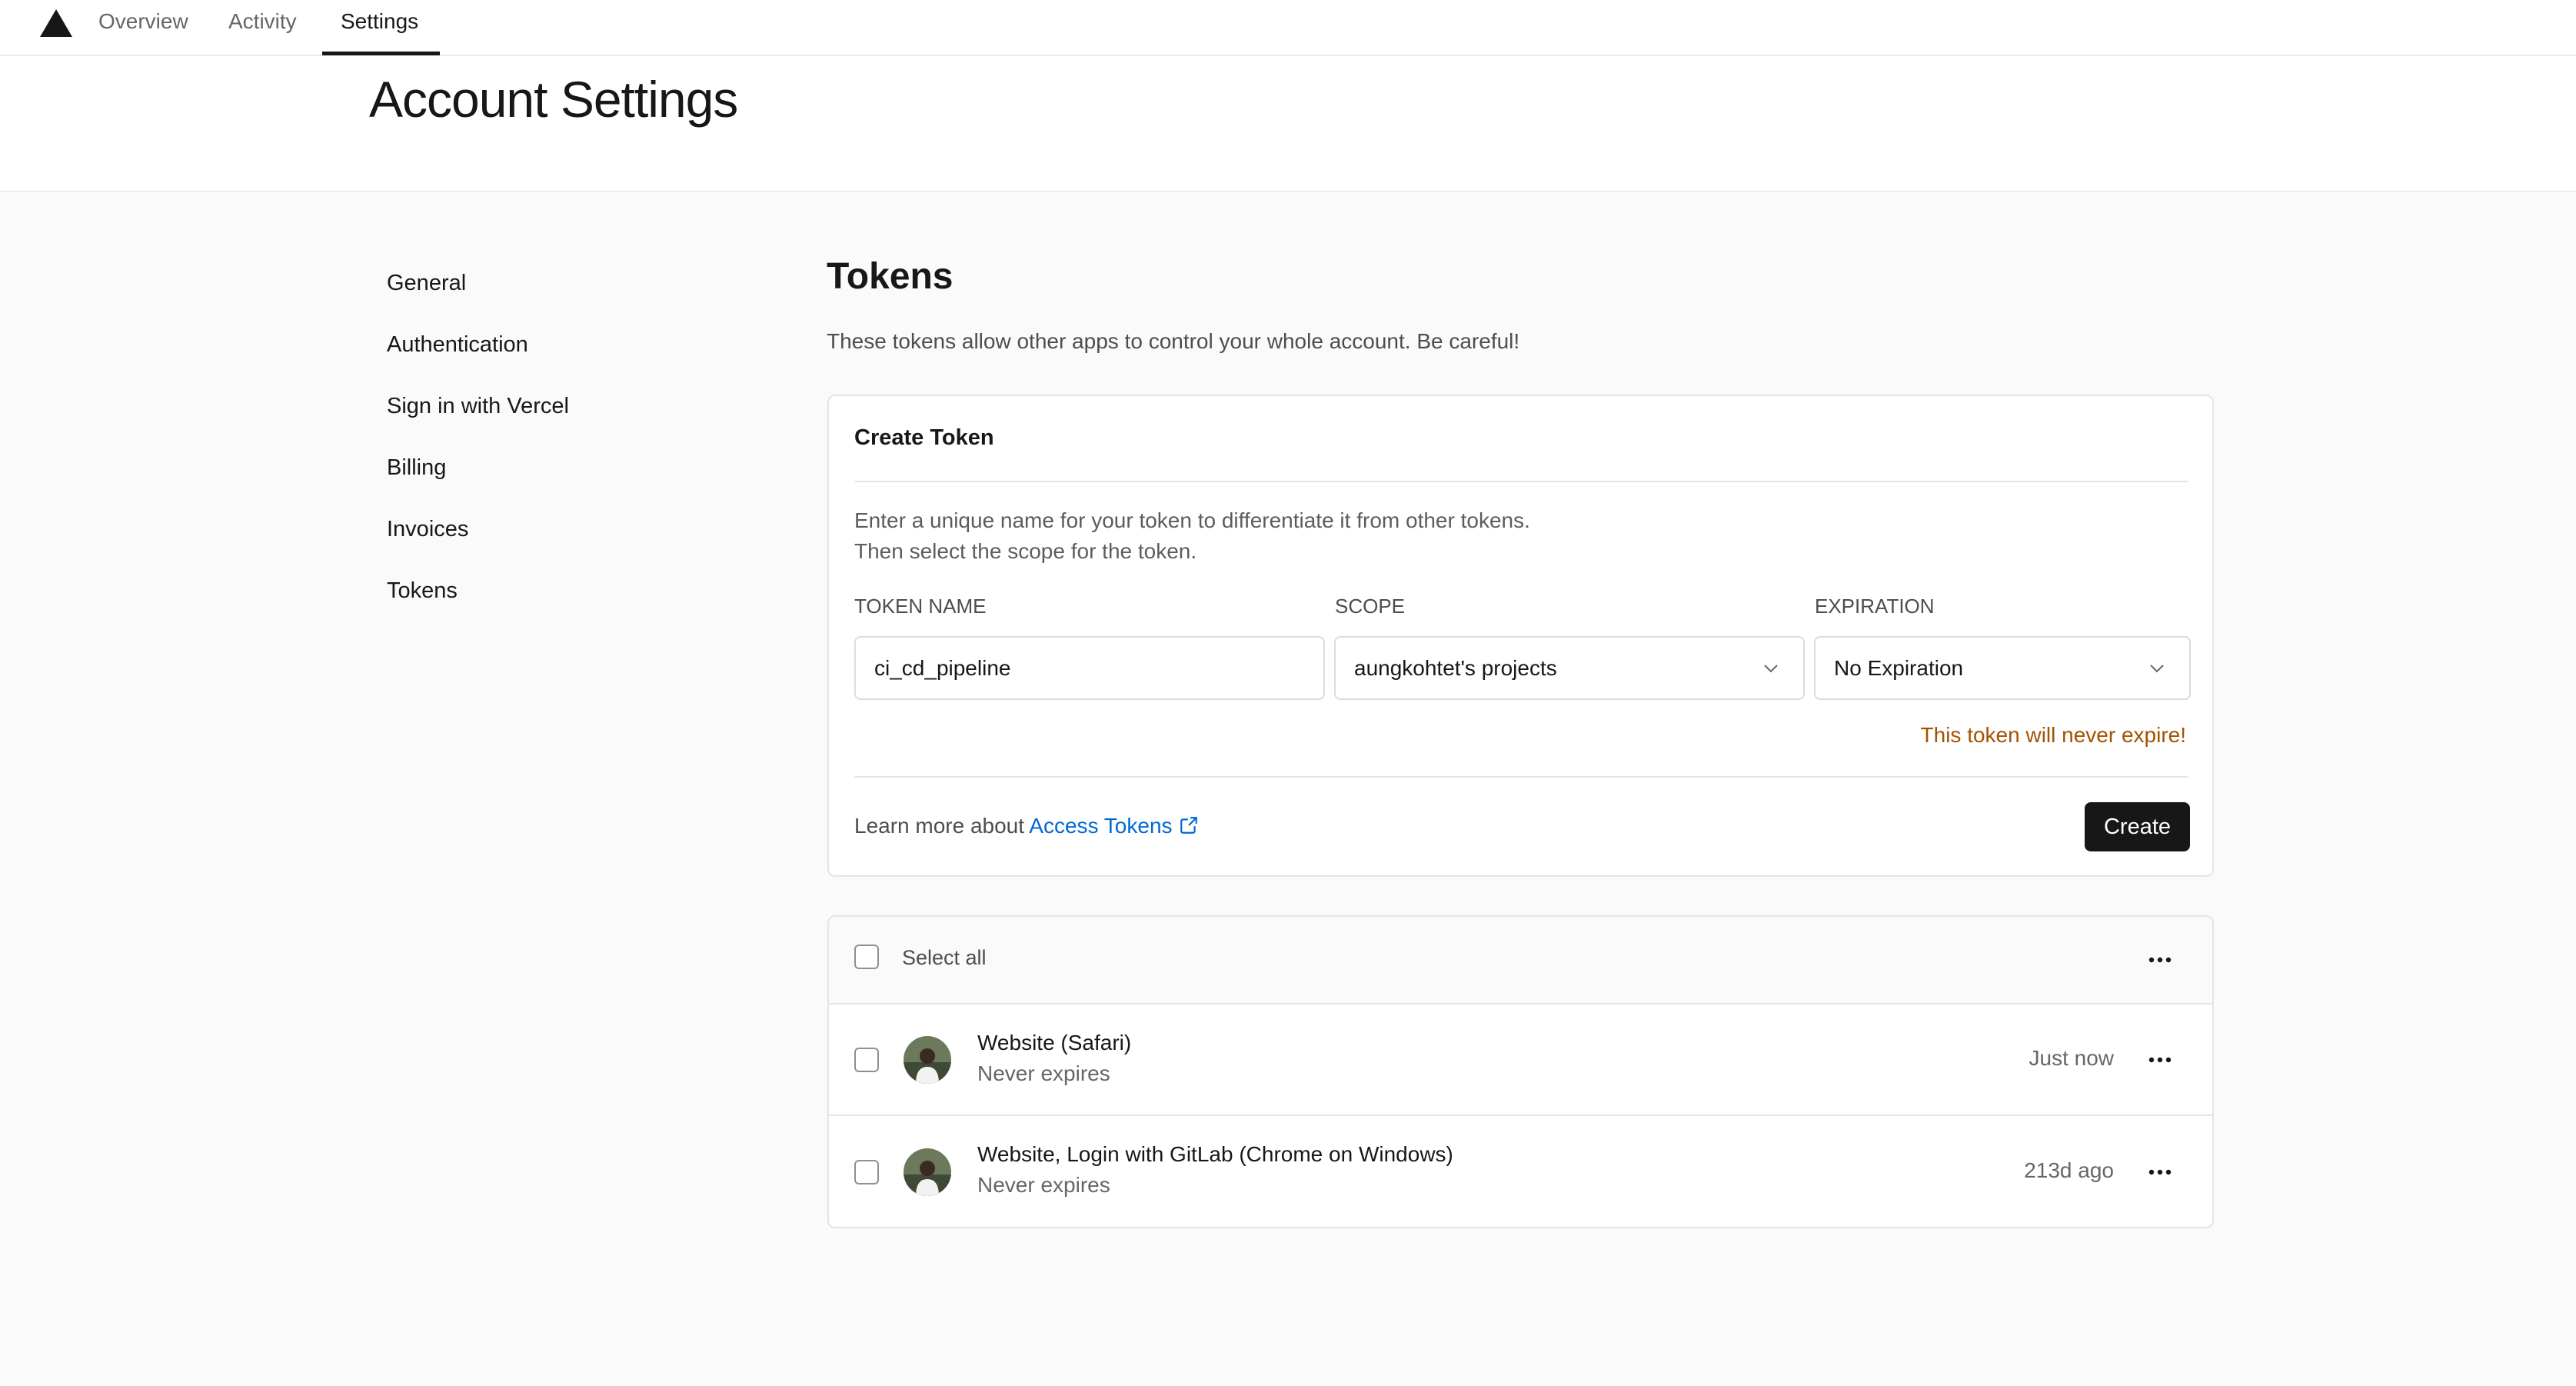  I want to click on sidebar-item-invoices: Invoices, so click(427, 529).